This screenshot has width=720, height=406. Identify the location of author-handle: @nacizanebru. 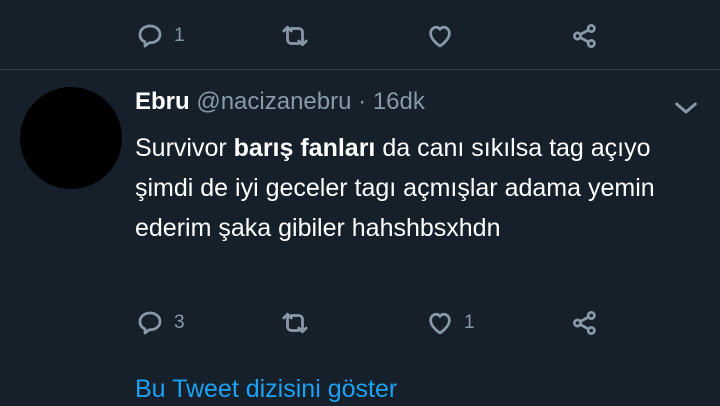
(273, 101).